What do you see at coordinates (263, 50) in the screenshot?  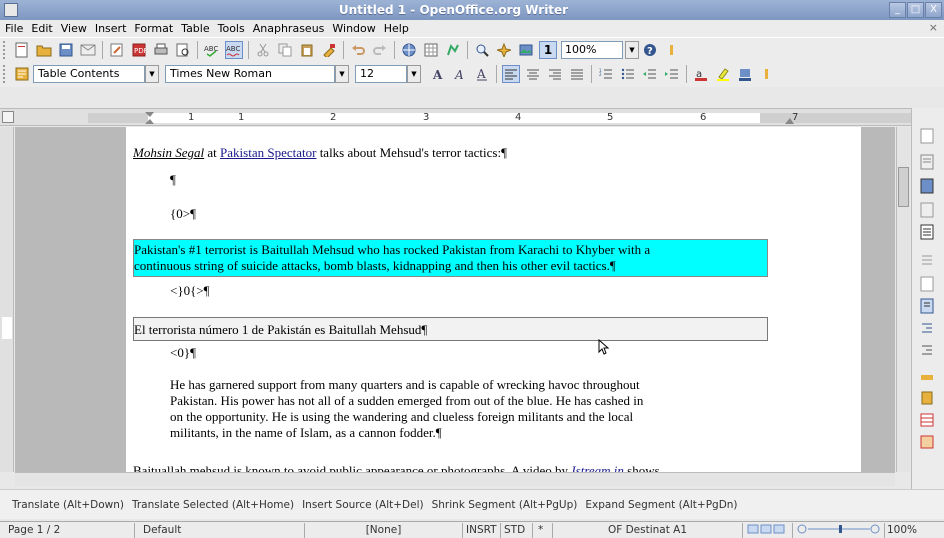 I see `cut-icon` at bounding box center [263, 50].